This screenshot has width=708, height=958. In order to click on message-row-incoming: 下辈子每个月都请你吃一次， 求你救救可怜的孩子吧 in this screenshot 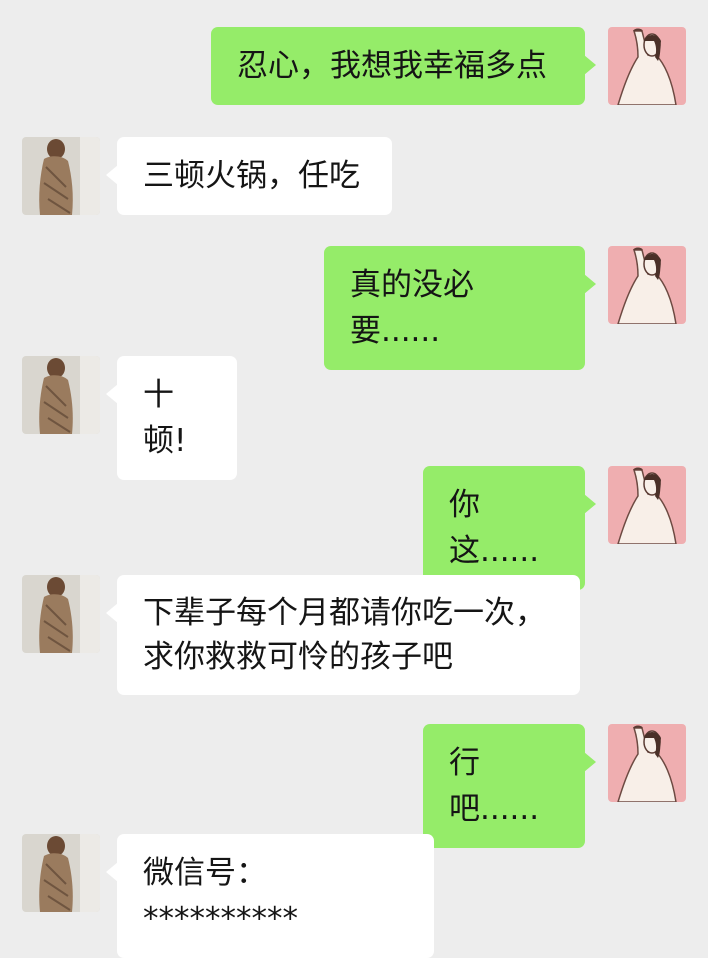, I will do `click(354, 635)`.